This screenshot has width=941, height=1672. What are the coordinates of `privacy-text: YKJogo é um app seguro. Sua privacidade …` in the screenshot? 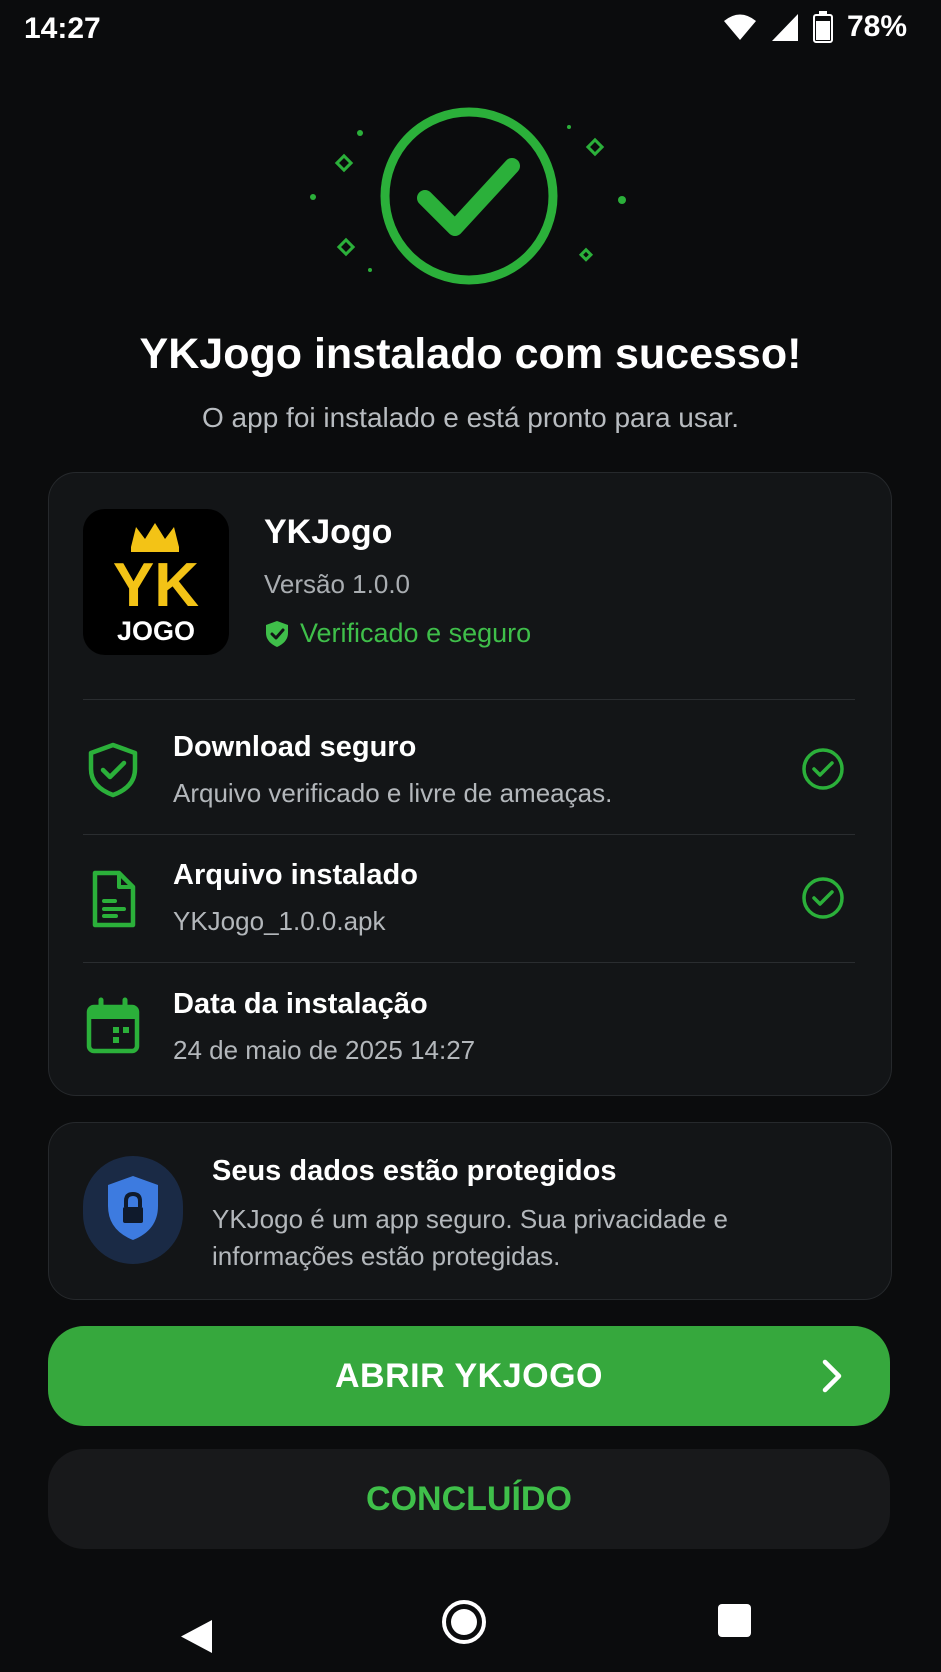 It's located at (470, 1237).